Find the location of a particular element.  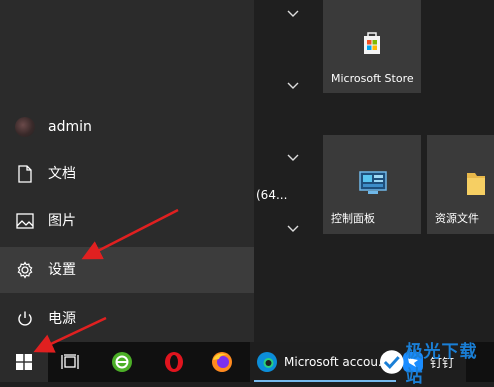

microsoft-store-tile: Microsoft Store is located at coordinates (372, 46).